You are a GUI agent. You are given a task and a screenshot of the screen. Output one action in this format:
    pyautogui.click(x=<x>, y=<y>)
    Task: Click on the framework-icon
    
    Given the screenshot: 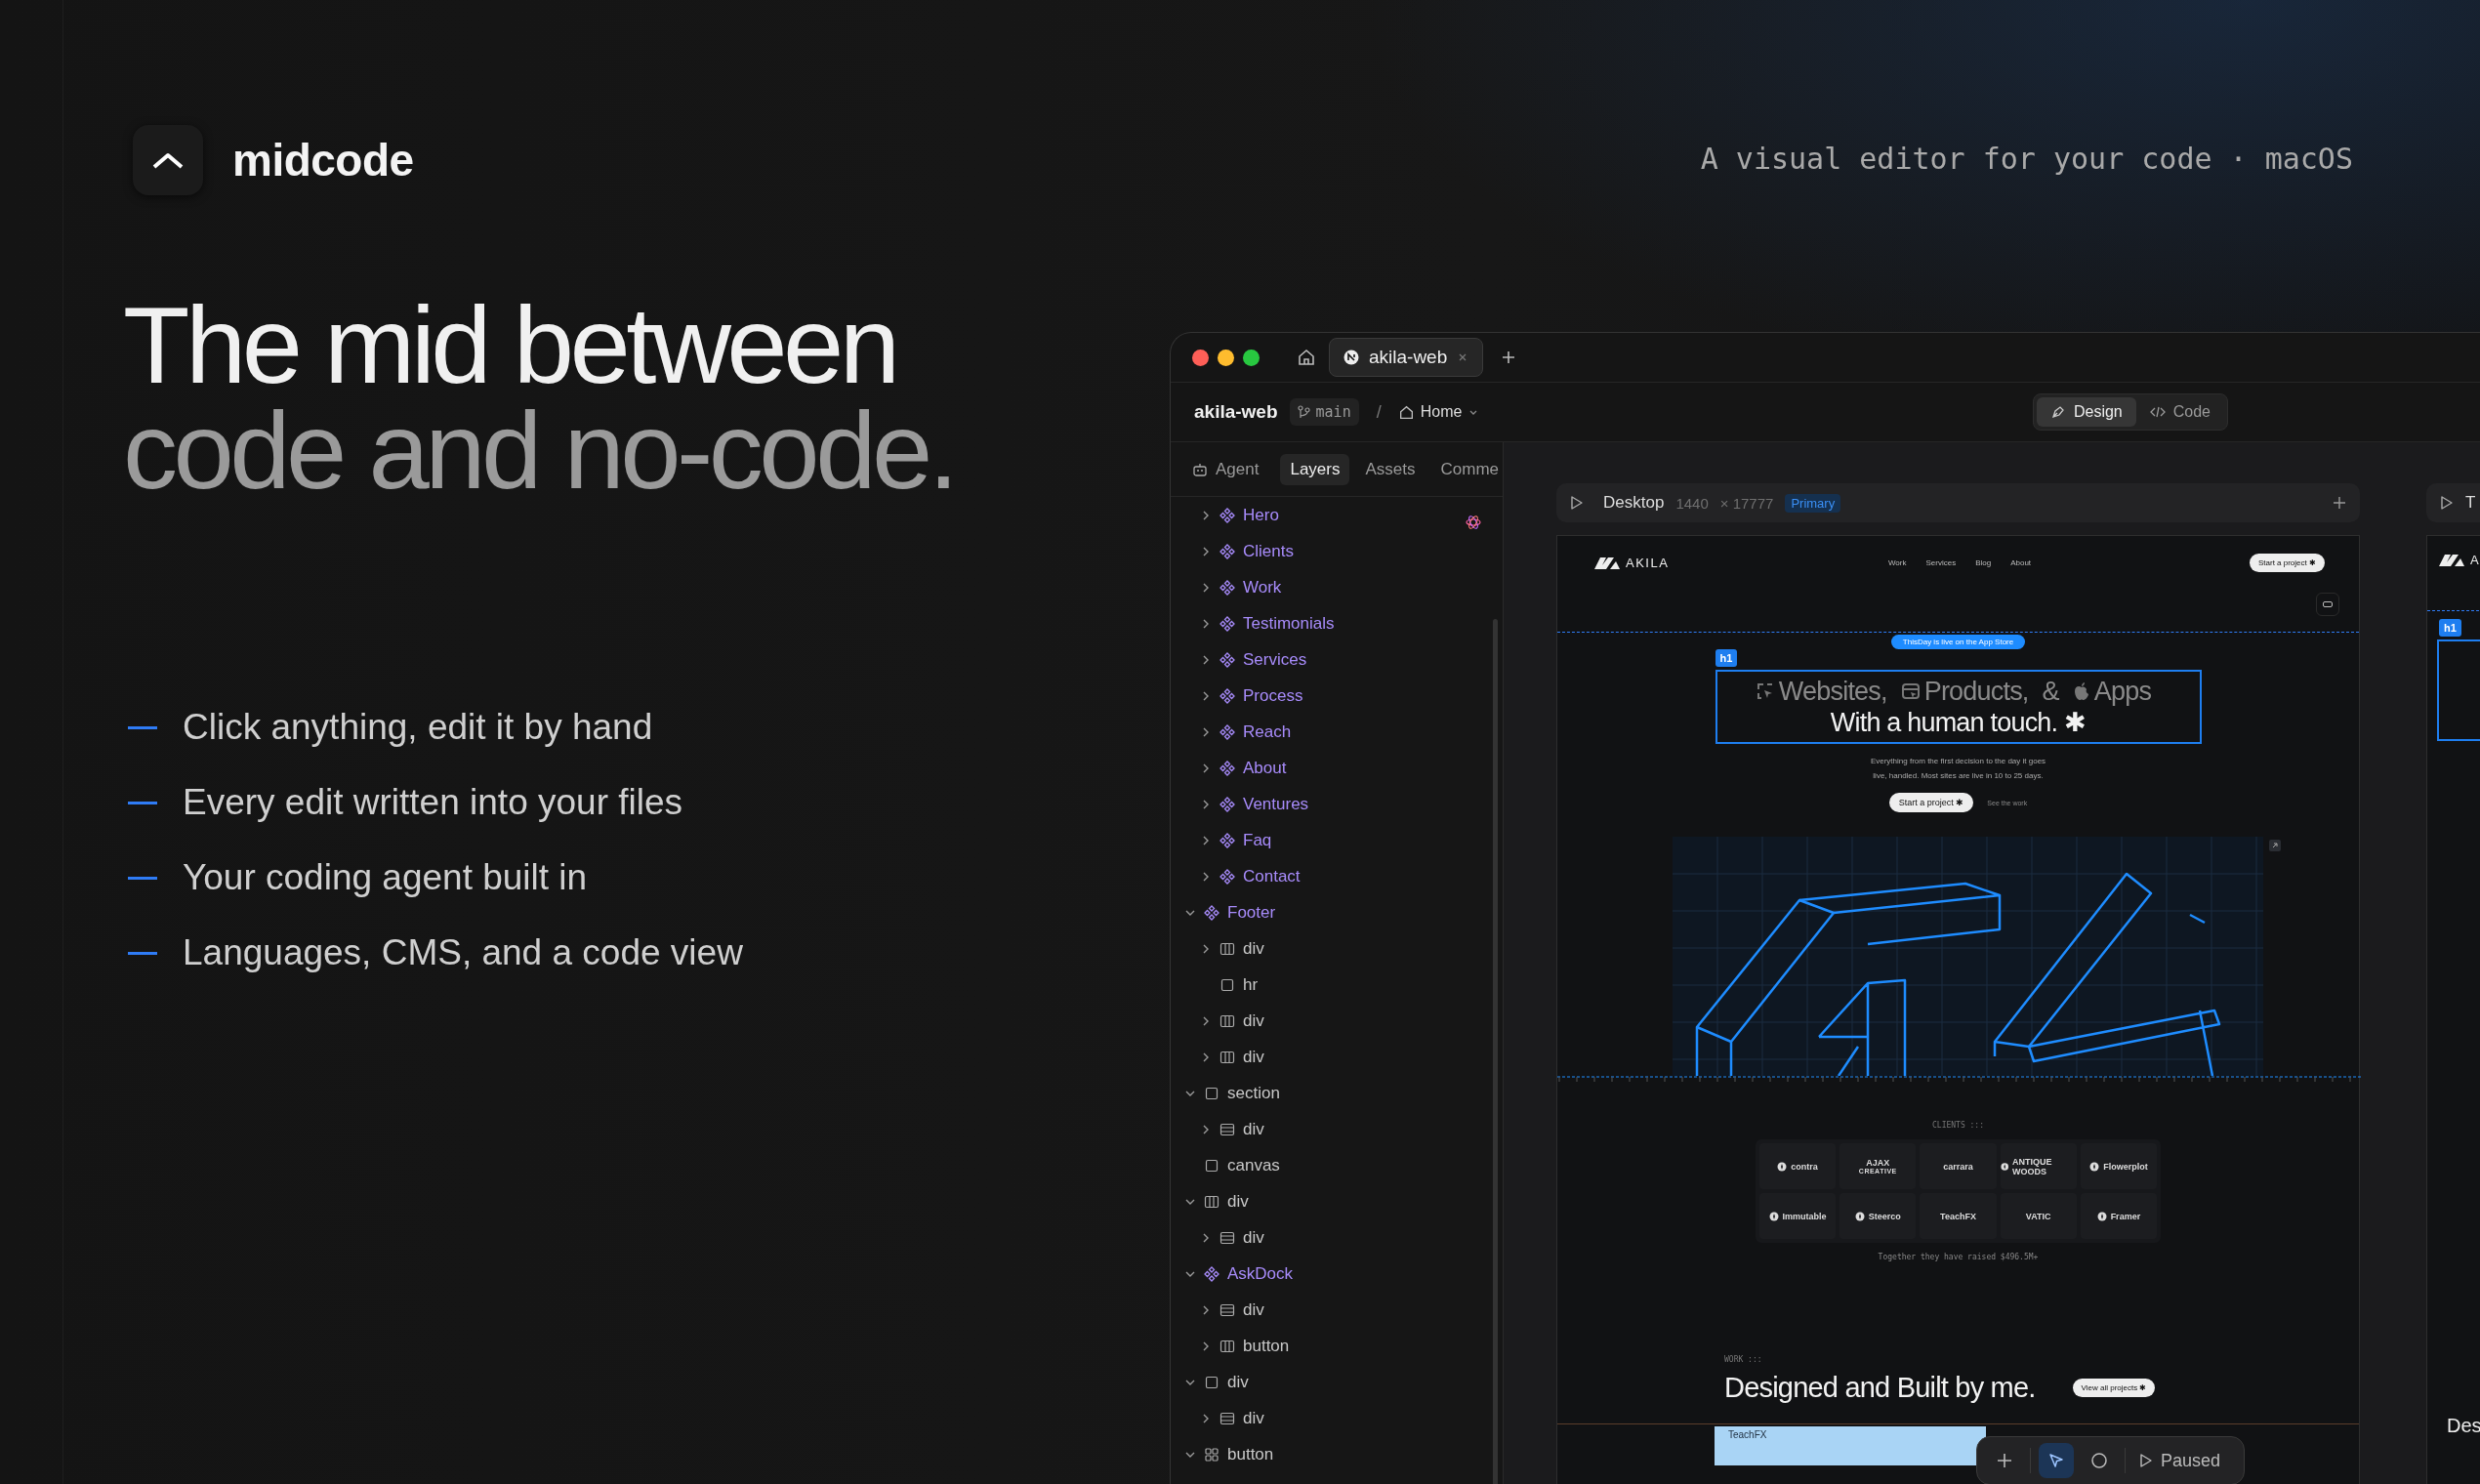 What is the action you would take?
    pyautogui.click(x=1351, y=357)
    